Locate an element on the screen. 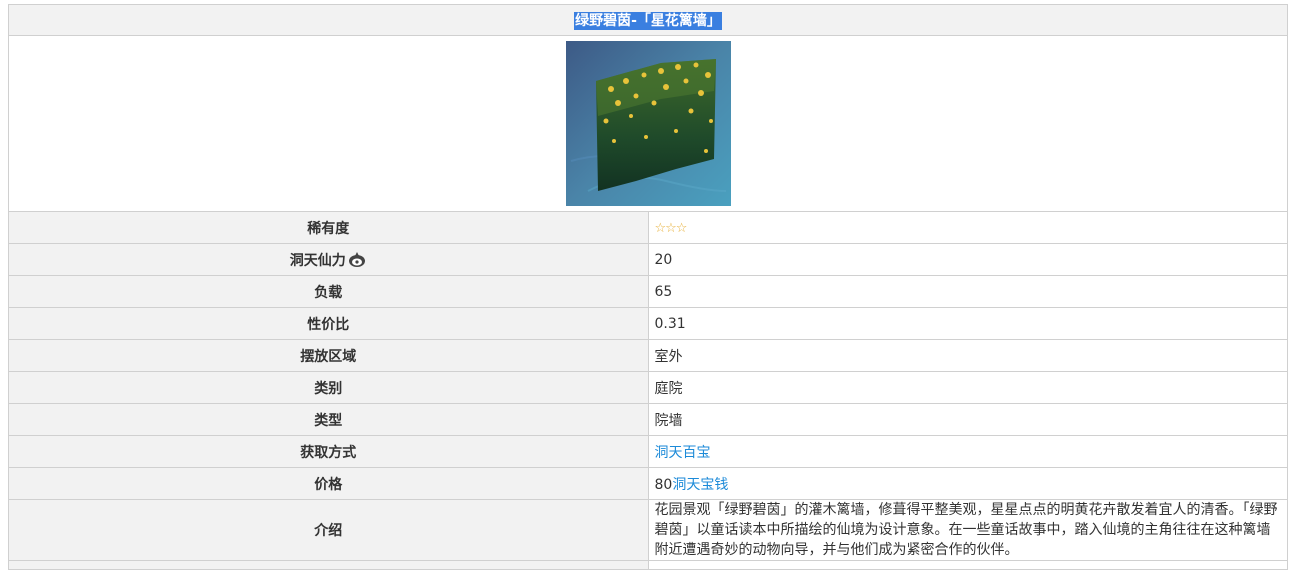 This screenshot has height=570, width=1298. row-label: 介绍 is located at coordinates (328, 530).